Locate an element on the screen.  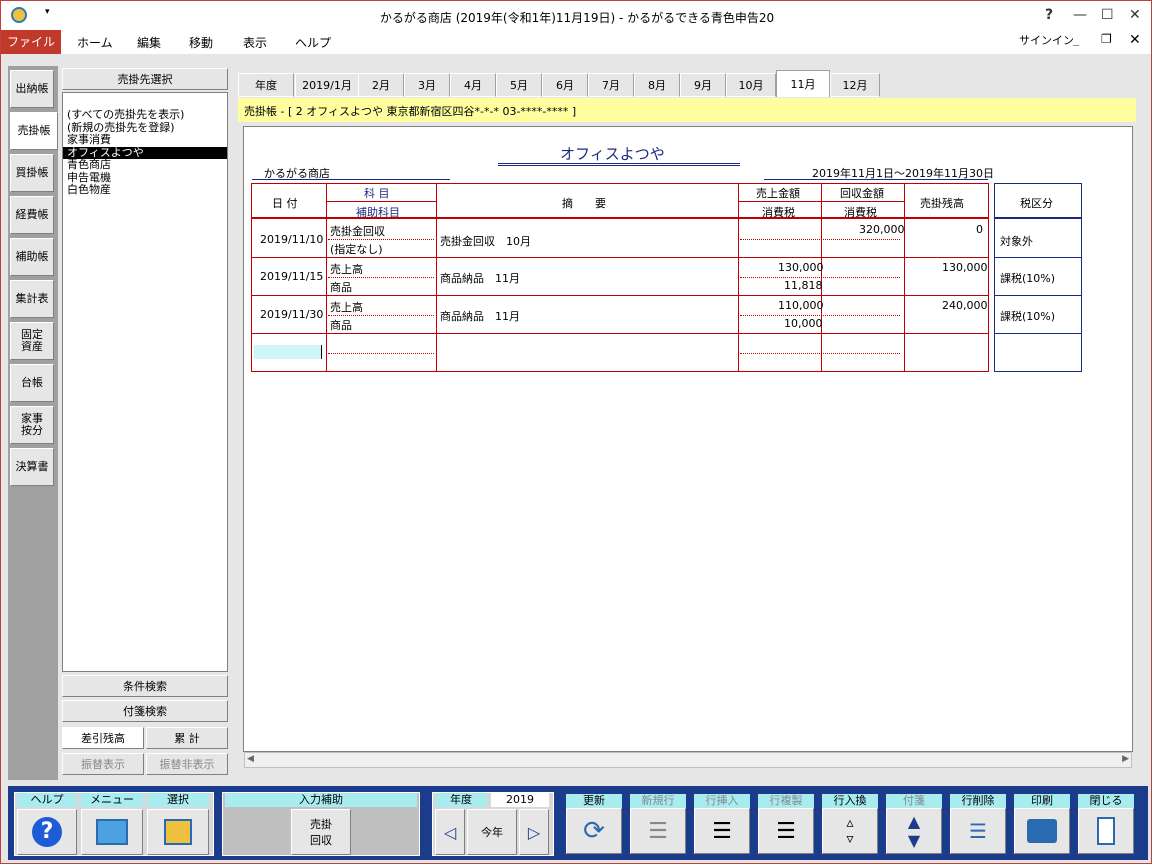
row1-collect: 320,000 is located at coordinates (882, 229).